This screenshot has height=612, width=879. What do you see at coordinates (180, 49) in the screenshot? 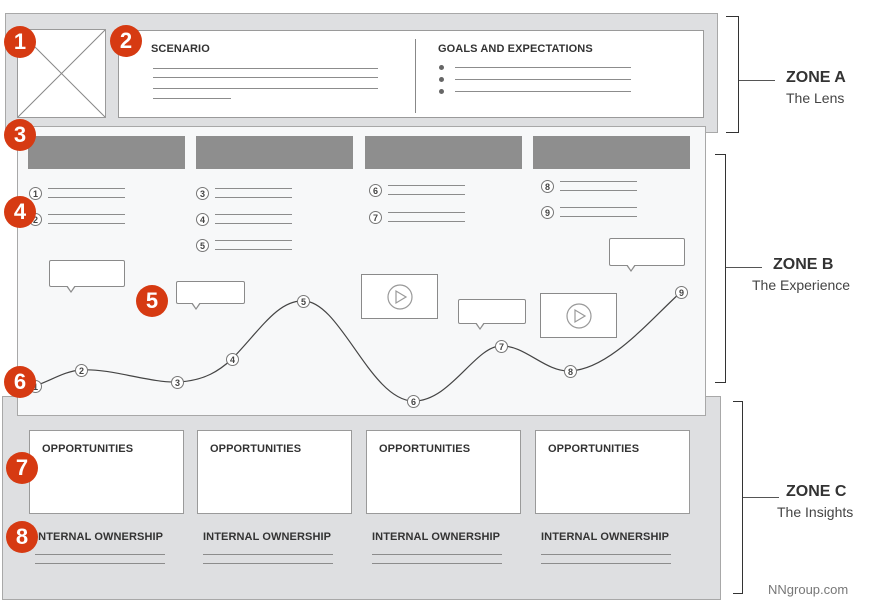
I see `scenario-heading: SCENARIO` at bounding box center [180, 49].